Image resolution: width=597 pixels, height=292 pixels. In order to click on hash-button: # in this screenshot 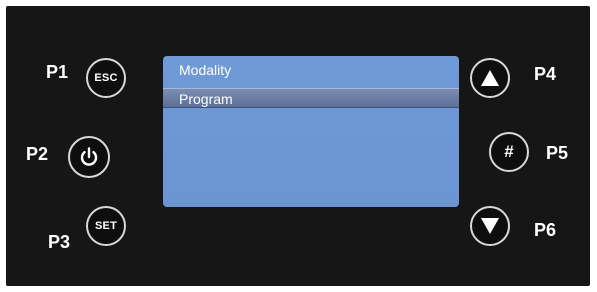, I will do `click(509, 152)`.